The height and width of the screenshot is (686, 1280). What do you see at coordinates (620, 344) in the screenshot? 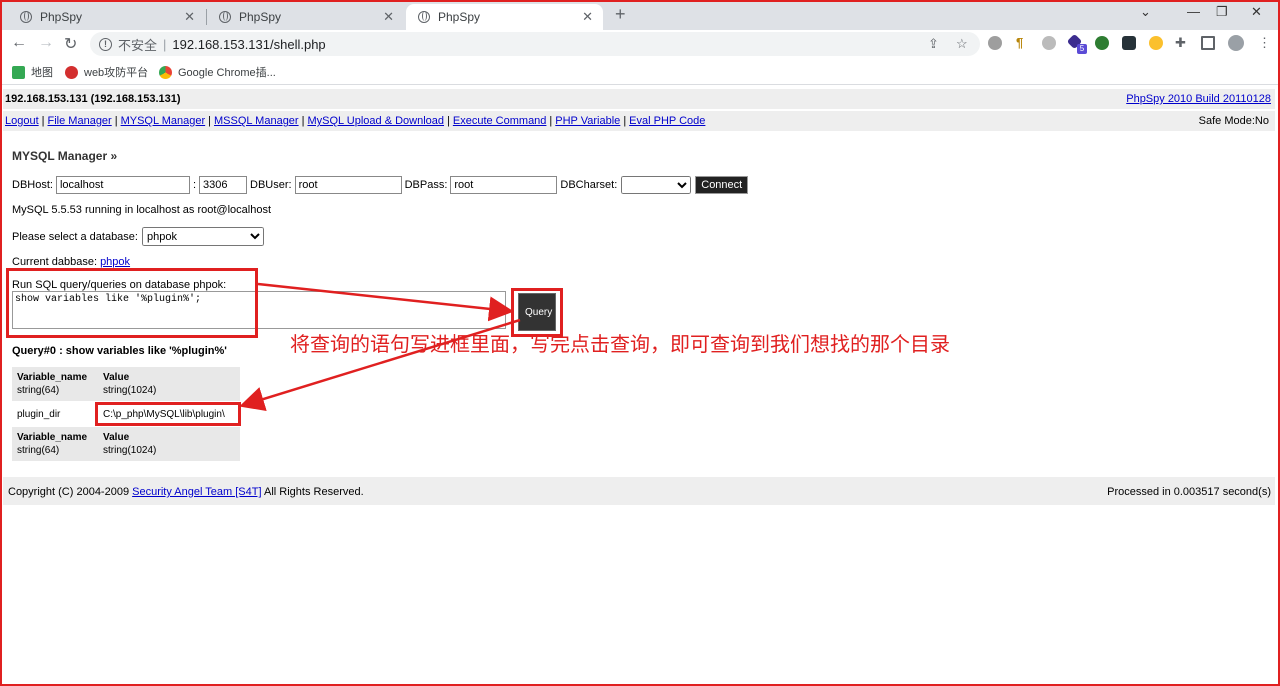
I see `annotation-text: 将查询的语句写进框里面，写完点击查询，即可查询到我们想找的那个目录` at bounding box center [620, 344].